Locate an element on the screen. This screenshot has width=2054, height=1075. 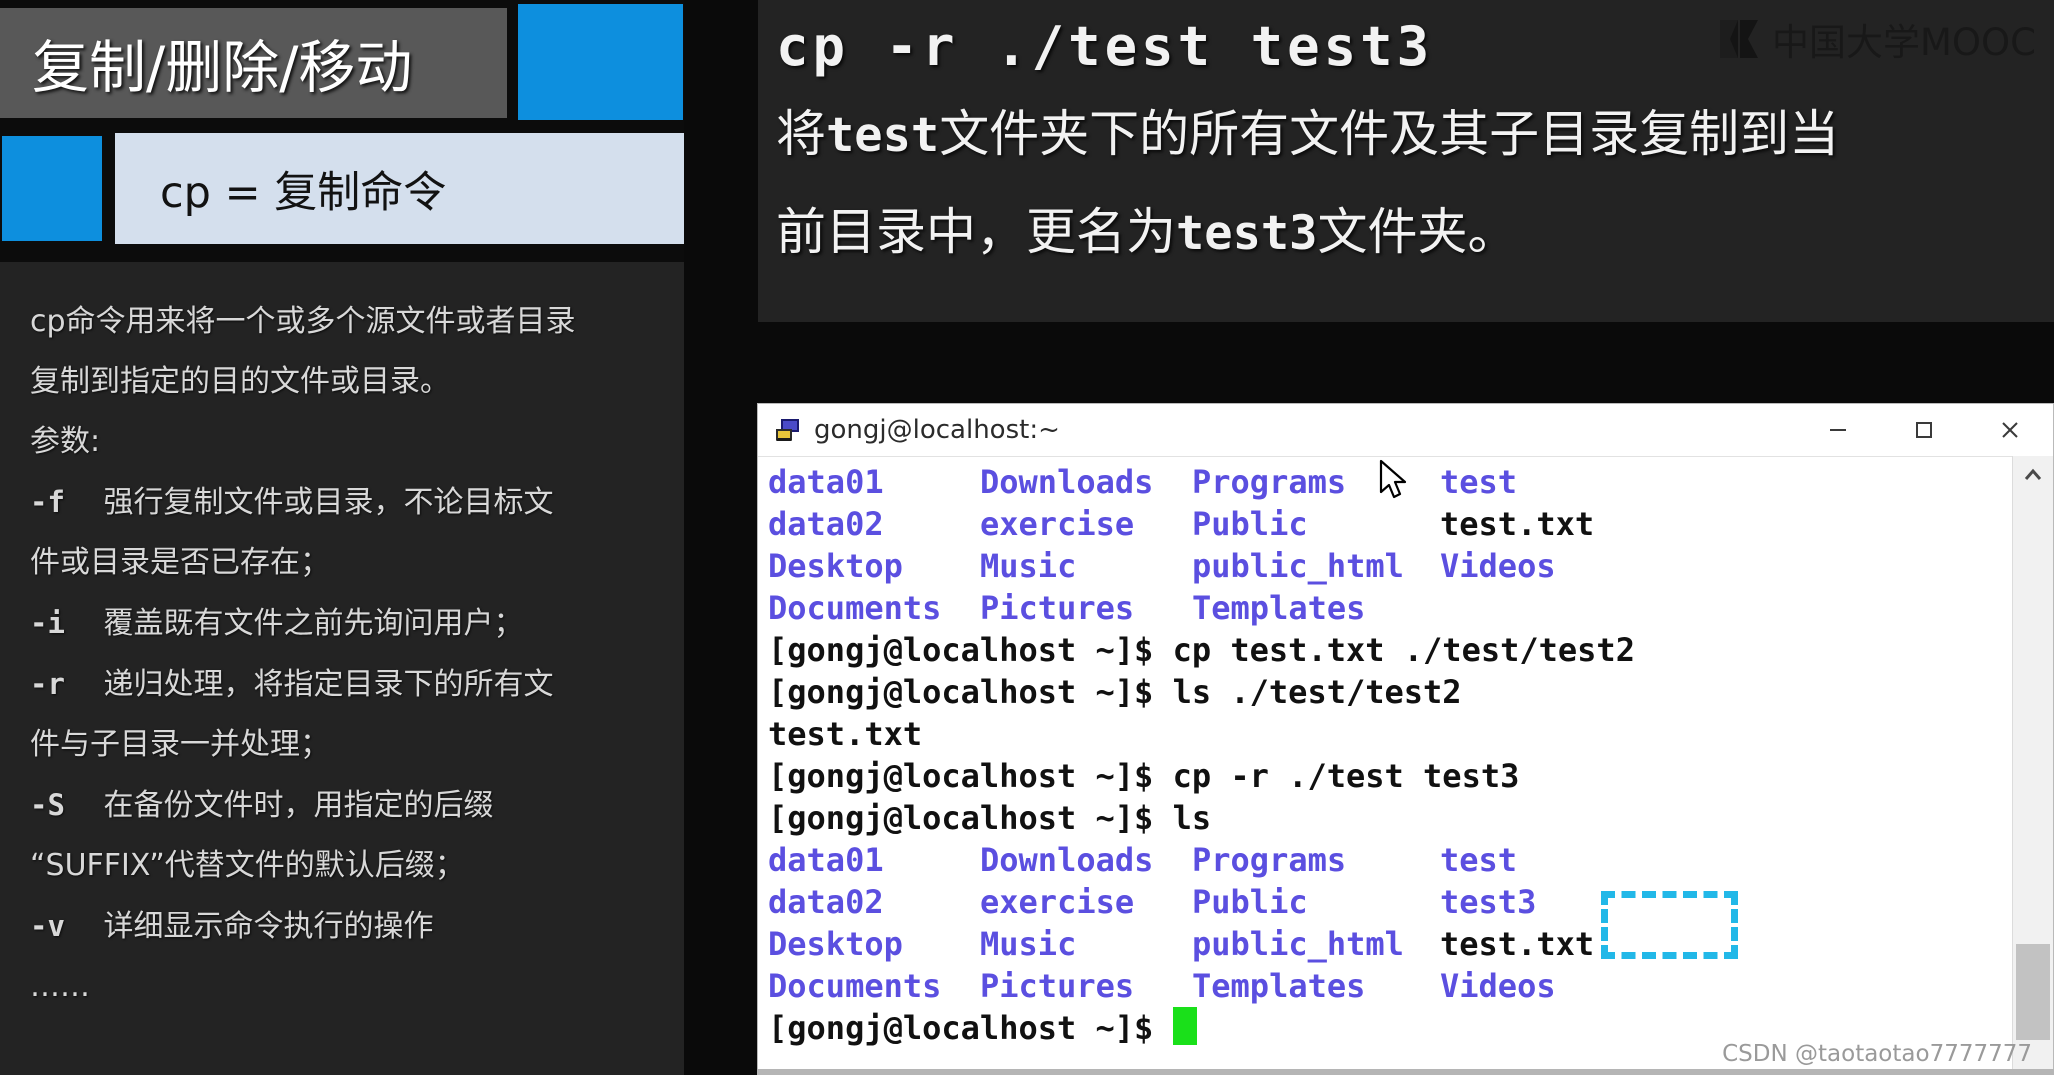
option-description: 详细显示命令执行的操作 is located at coordinates (264, 926).